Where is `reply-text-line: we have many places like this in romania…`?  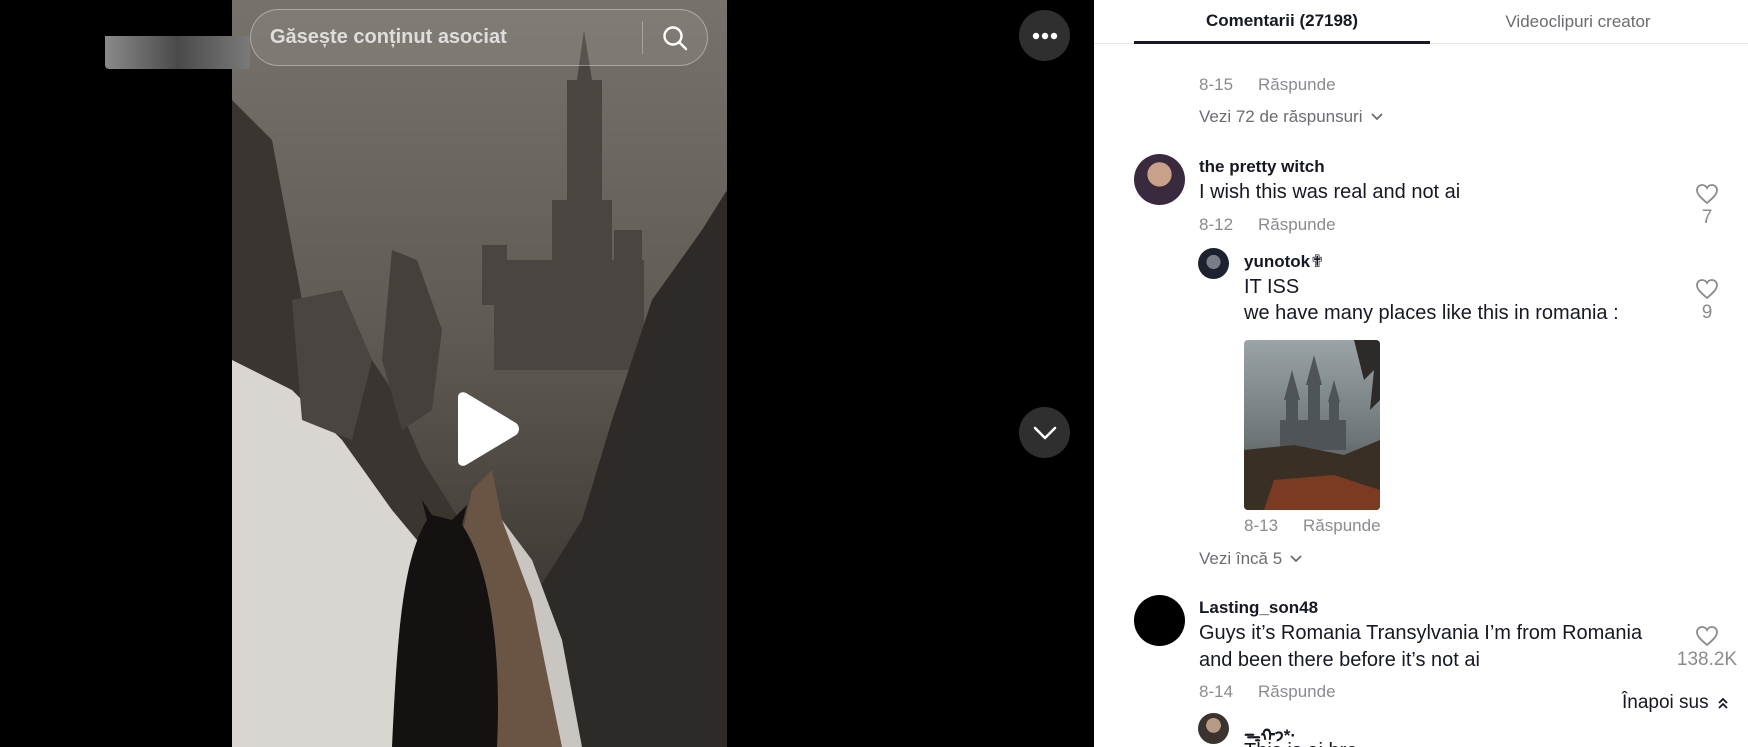 reply-text-line: we have many places like this in romania… is located at coordinates (1431, 313).